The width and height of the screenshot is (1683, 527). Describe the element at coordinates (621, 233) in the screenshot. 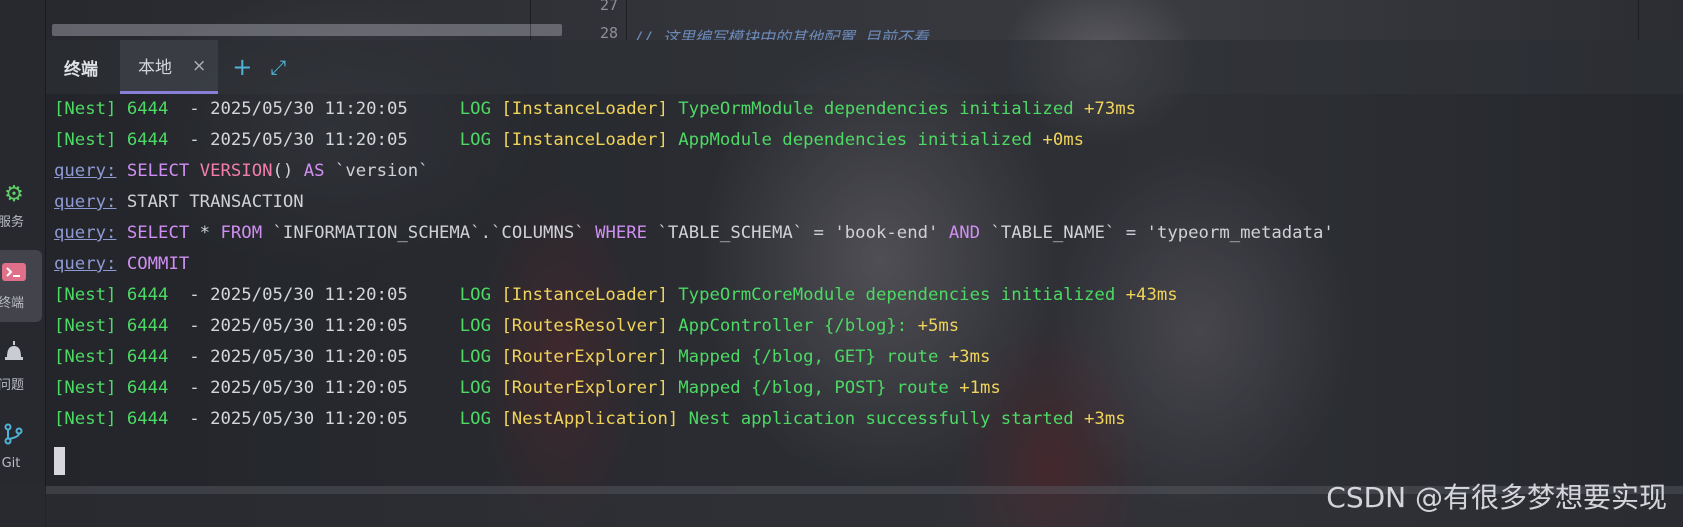

I see `sql-token: WHERE` at that location.